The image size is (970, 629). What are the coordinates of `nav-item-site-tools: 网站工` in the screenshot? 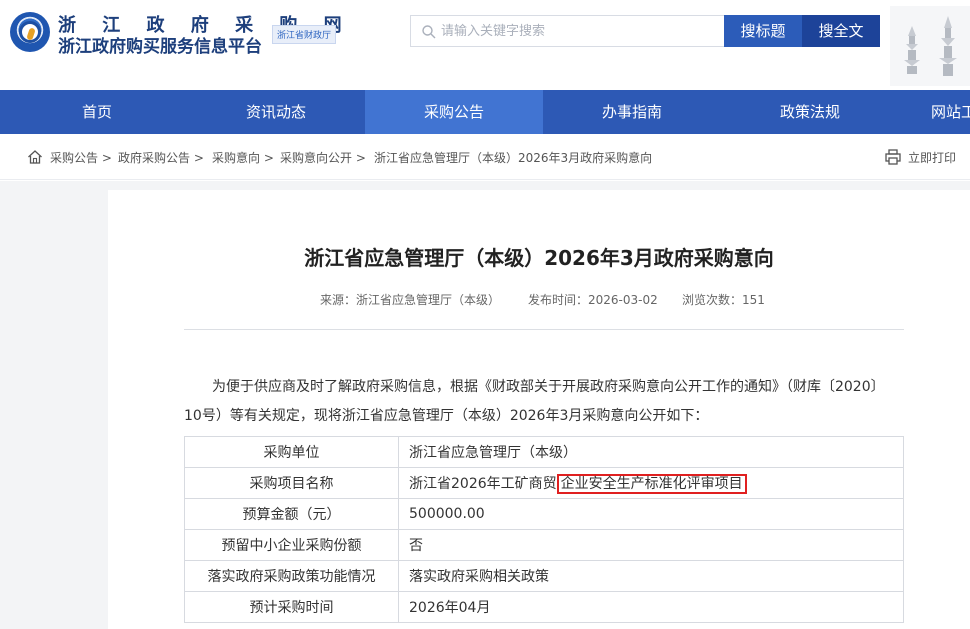 It's located at (934, 112).